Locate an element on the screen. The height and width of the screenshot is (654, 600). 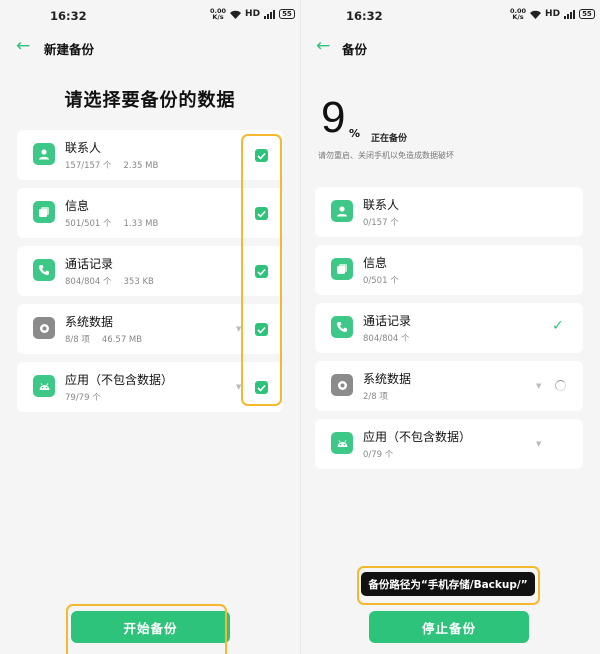
loading-spinner-icon is located at coordinates (560, 385).